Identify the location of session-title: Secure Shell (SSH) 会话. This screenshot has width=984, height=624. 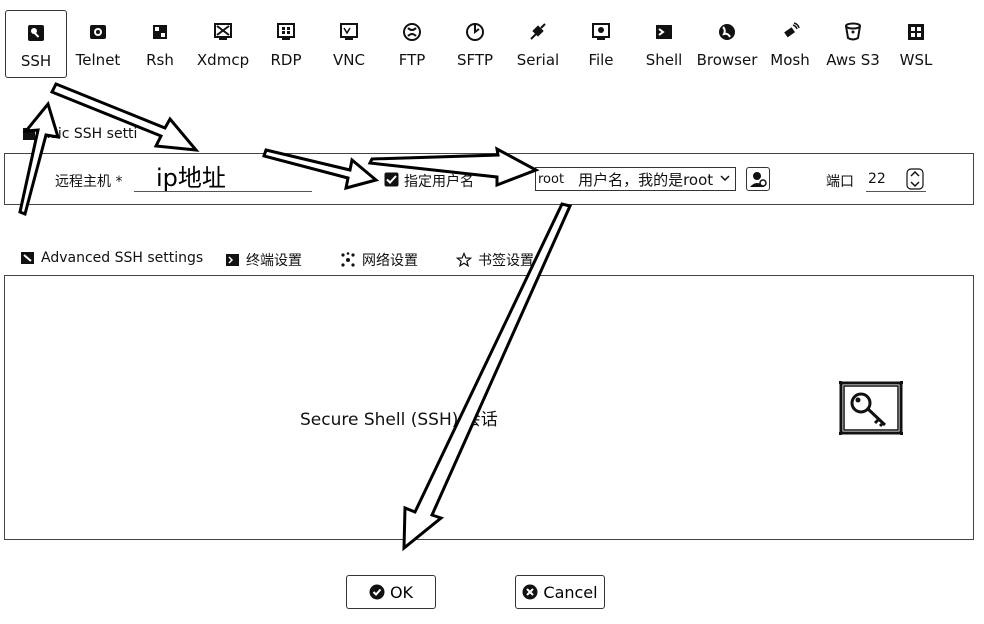
(399, 420).